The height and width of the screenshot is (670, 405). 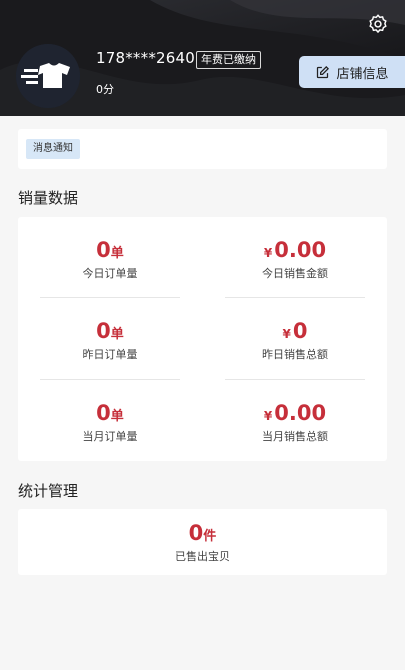 I want to click on metric-month-sales-total: ¥0.00 当月销售总额, so click(x=295, y=422).